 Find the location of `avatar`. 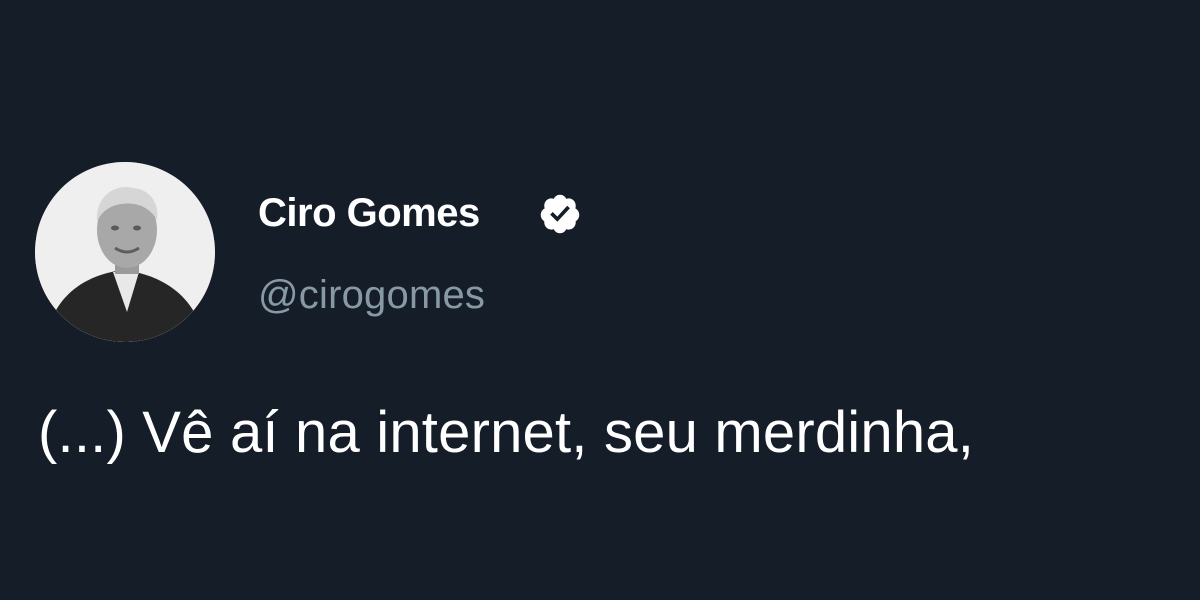

avatar is located at coordinates (125, 252).